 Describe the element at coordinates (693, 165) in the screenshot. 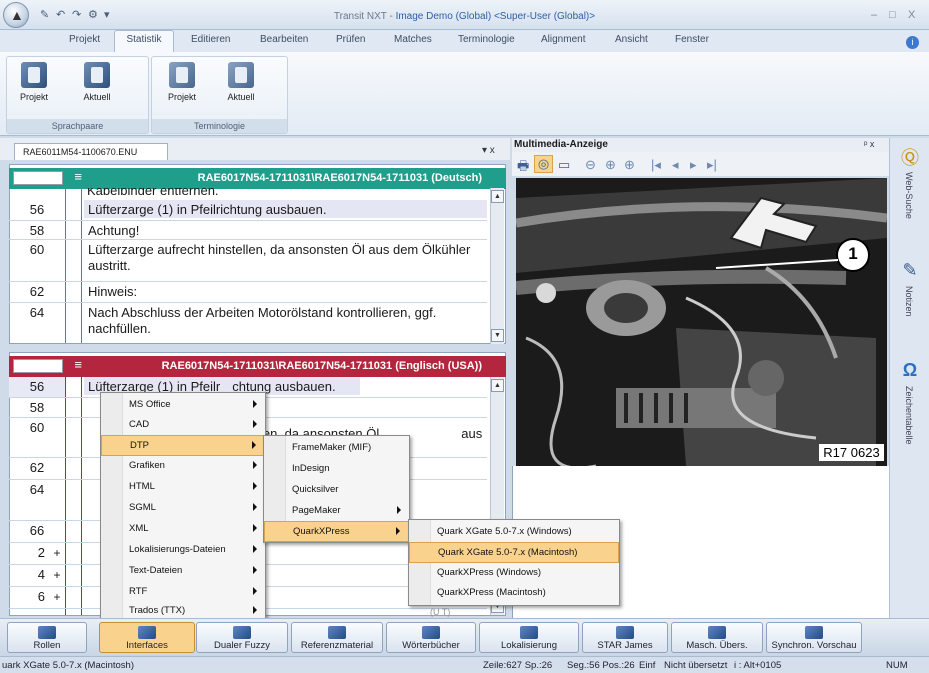

I see `next-image-icon: ▸` at that location.